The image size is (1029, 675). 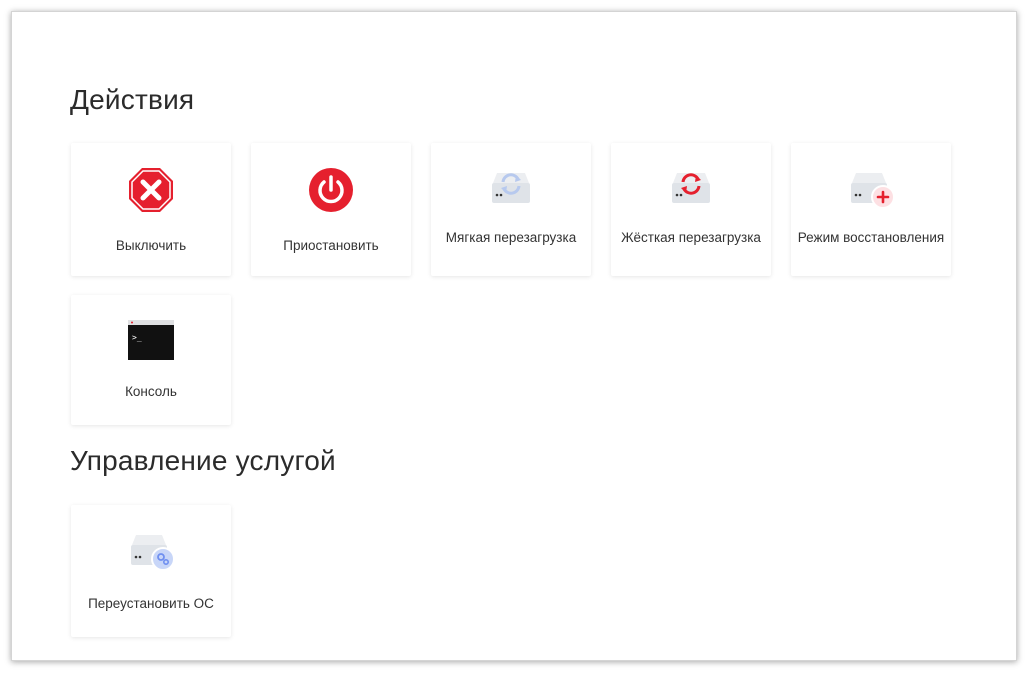 I want to click on soft-reboot-card: Мягкая перезагрузка, so click(x=511, y=209).